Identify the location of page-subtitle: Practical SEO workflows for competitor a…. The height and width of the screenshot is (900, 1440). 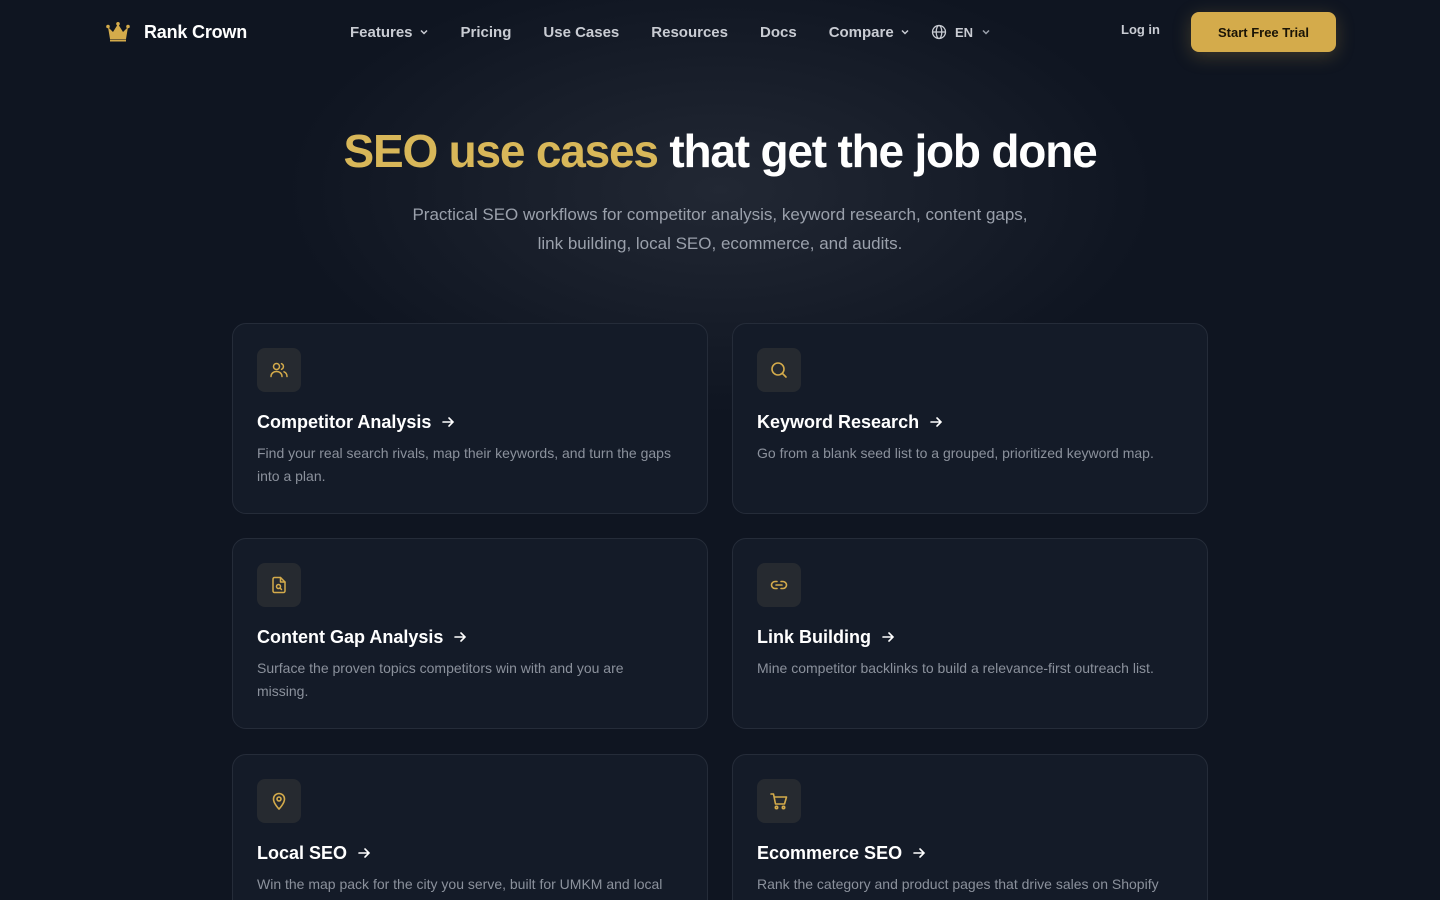
(720, 229).